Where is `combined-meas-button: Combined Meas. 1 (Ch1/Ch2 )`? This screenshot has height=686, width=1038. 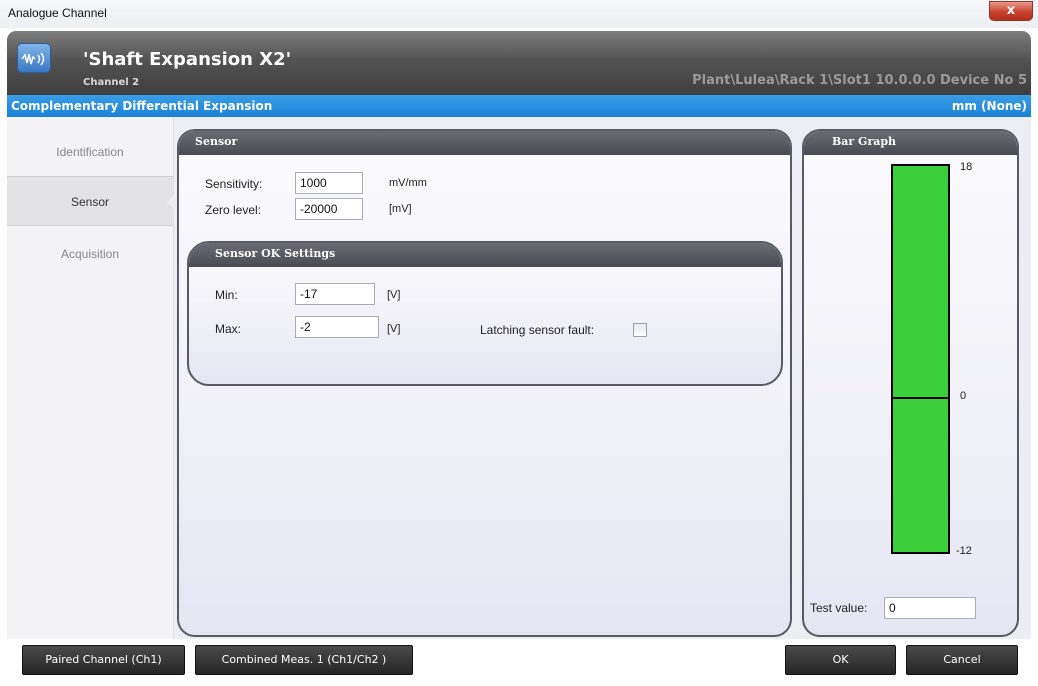 combined-meas-button: Combined Meas. 1 (Ch1/Ch2 ) is located at coordinates (304, 660).